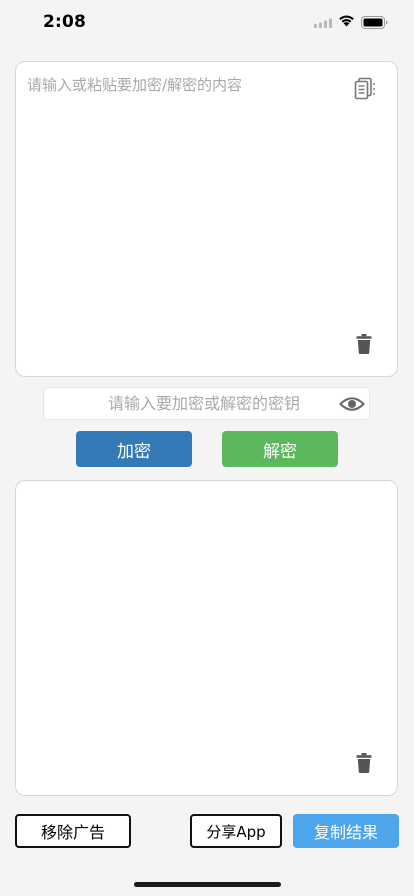 This screenshot has height=896, width=414. I want to click on clear-output-trash-icon, so click(364, 763).